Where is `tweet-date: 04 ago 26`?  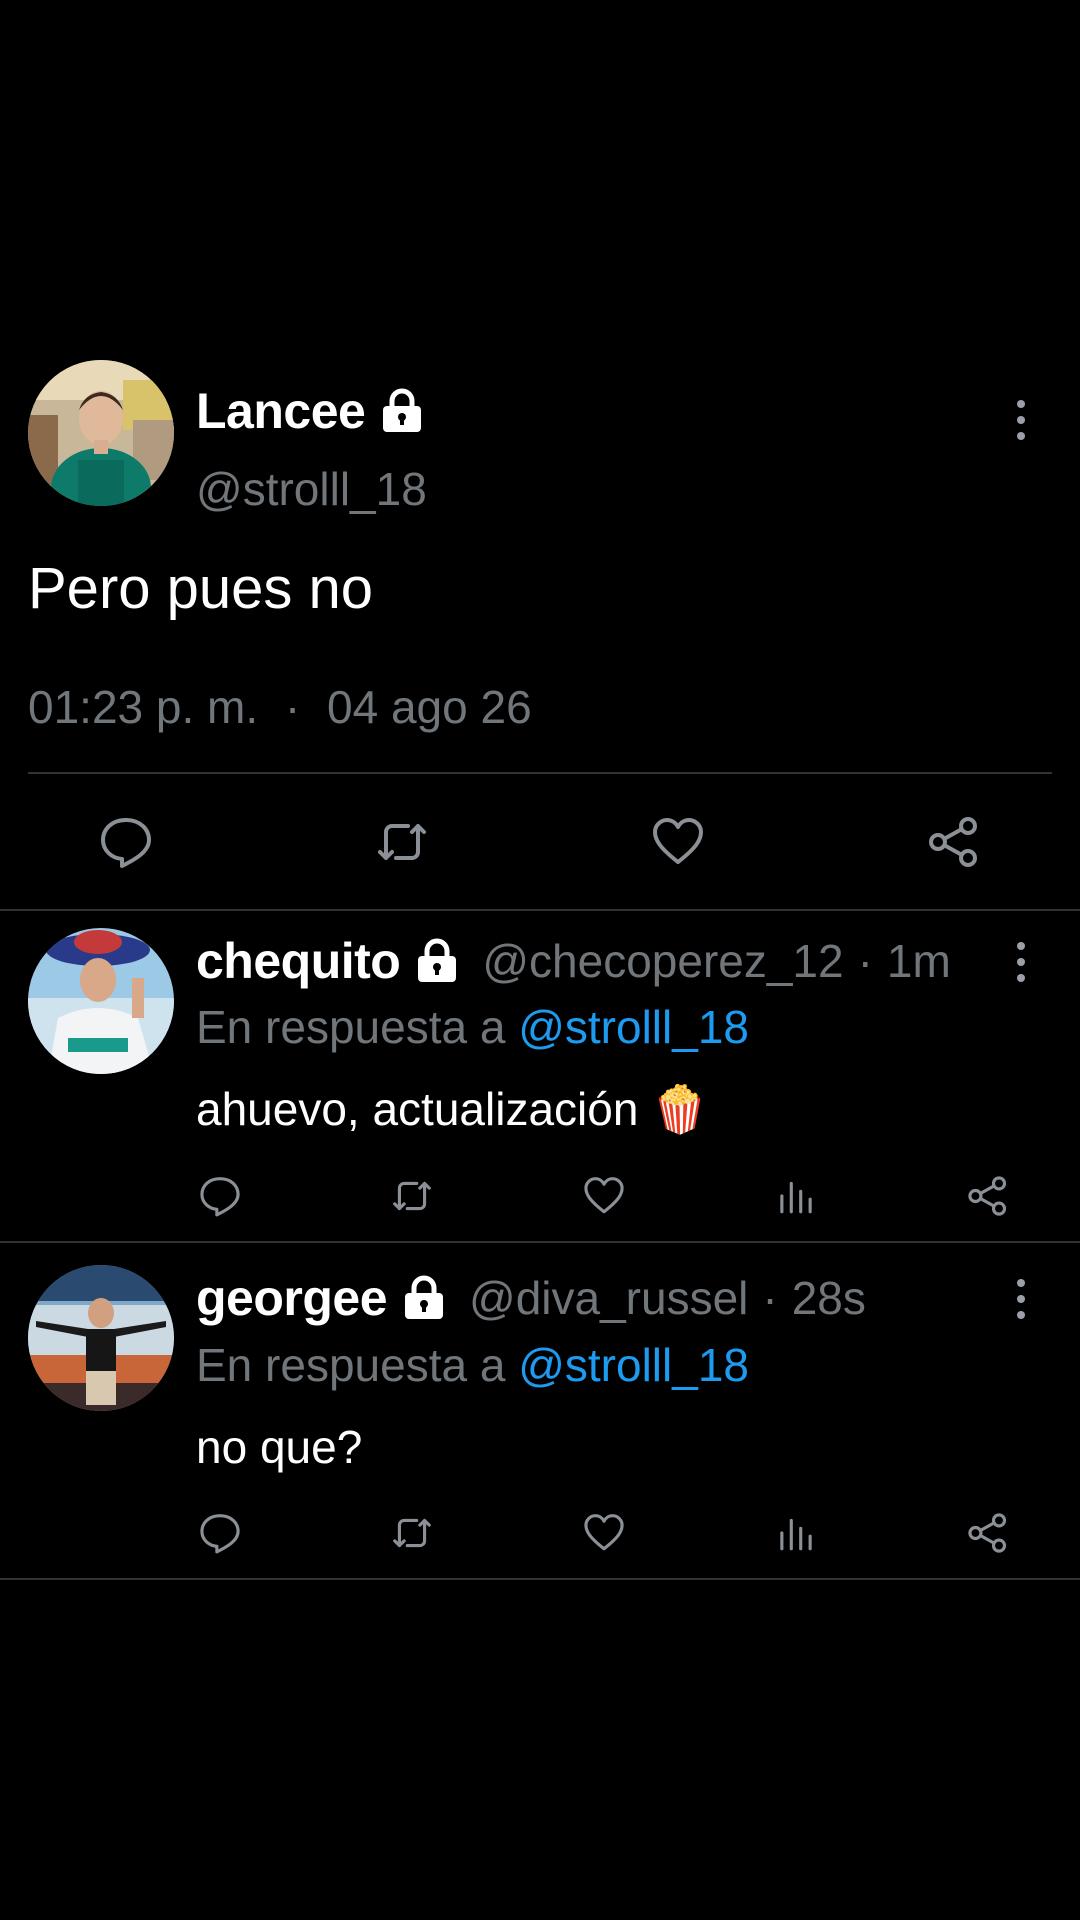 tweet-date: 04 ago 26 is located at coordinates (429, 707).